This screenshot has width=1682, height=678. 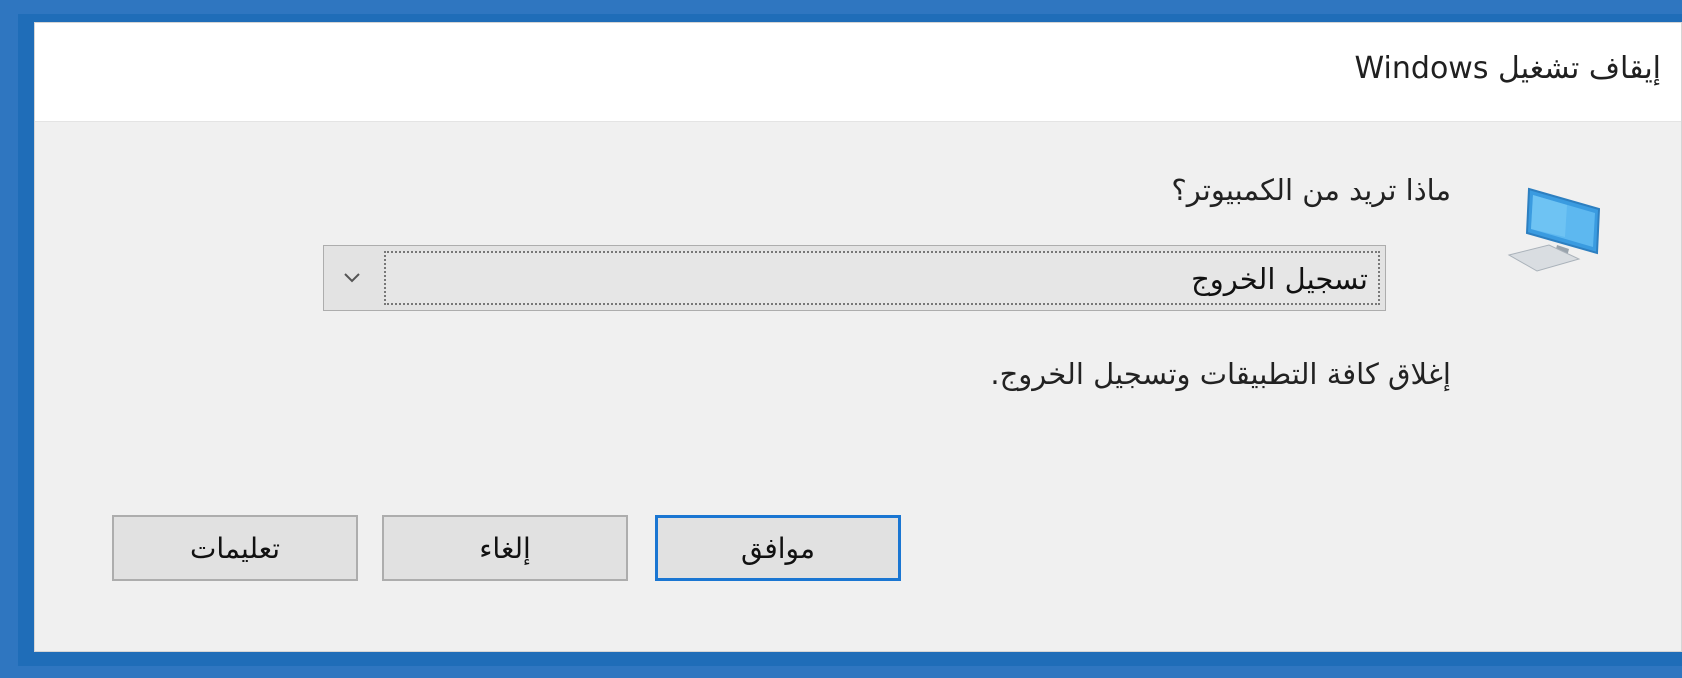 I want to click on chevron-down-icon, so click(x=352, y=277).